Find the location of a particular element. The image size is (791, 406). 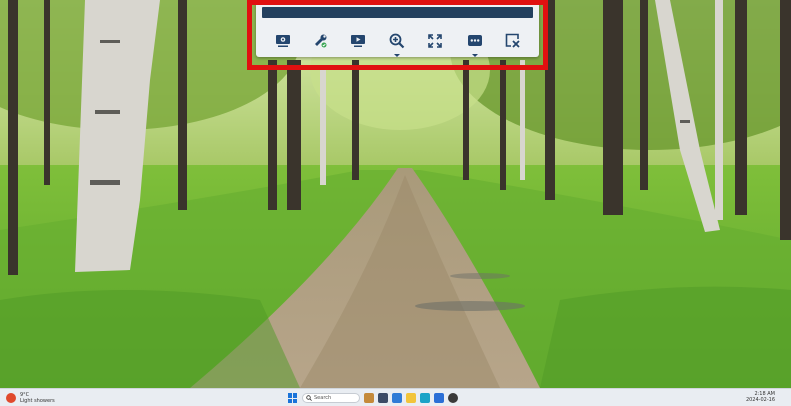

file-explorer-icon is located at coordinates (411, 398).